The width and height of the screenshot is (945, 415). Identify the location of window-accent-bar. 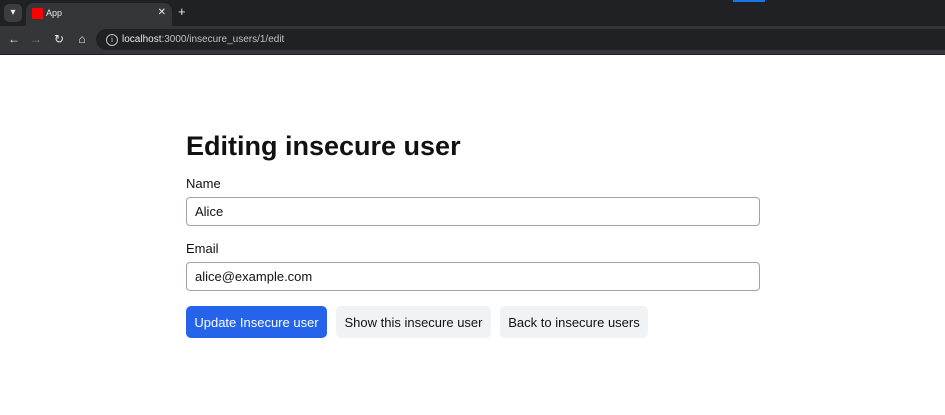
(749, 1).